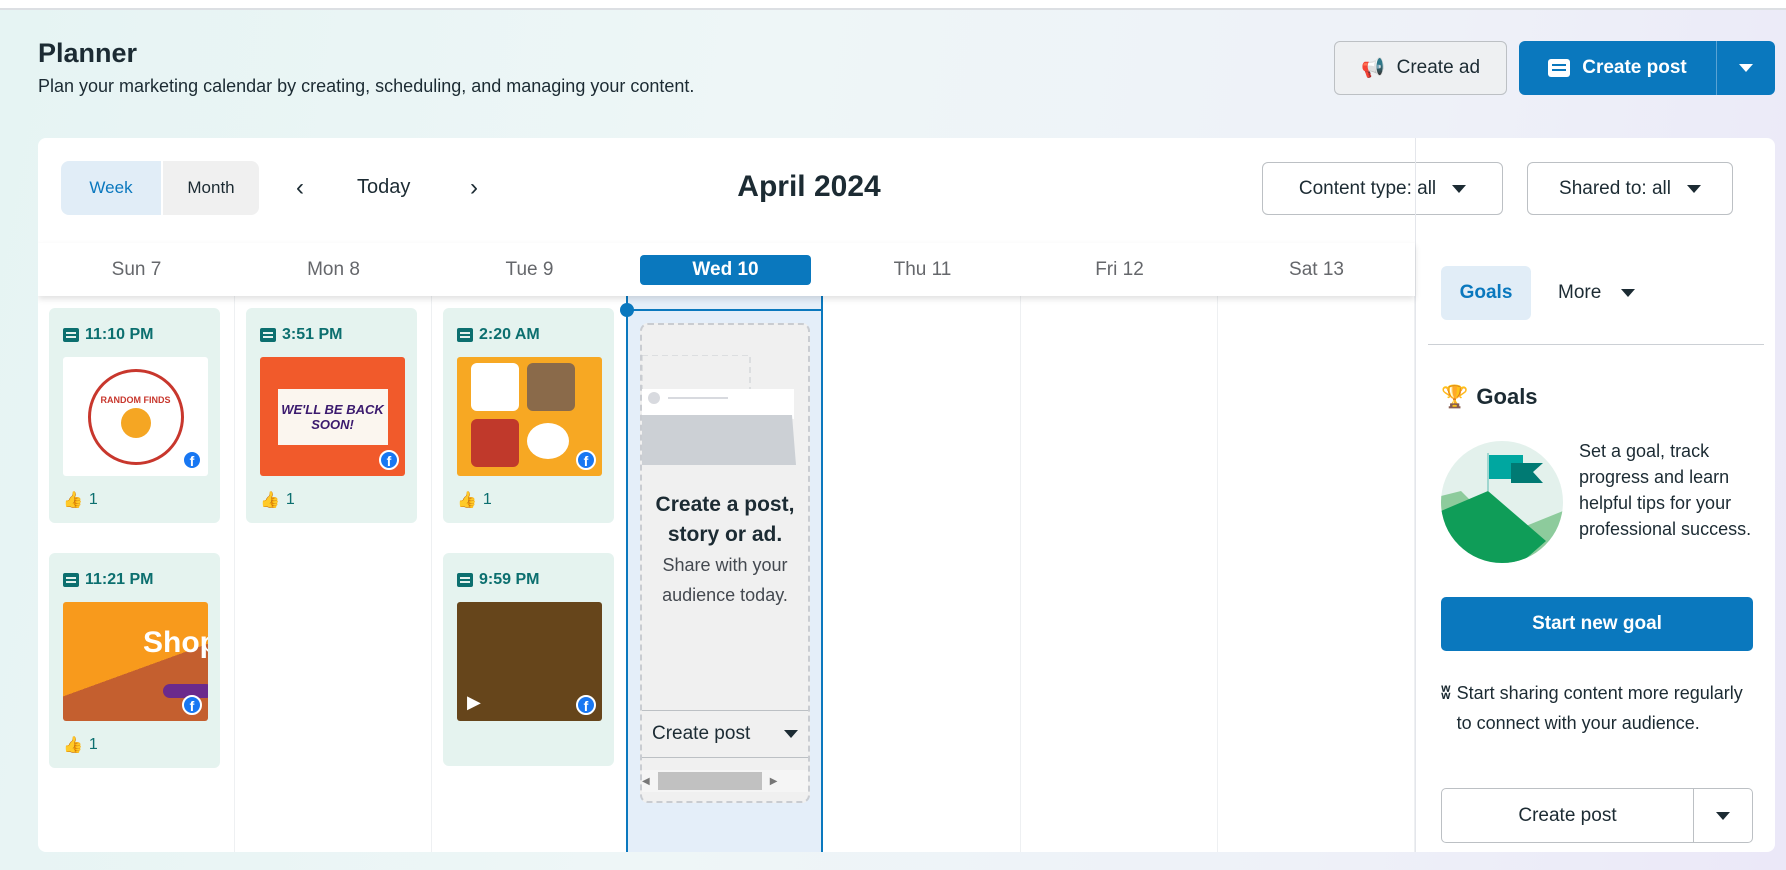  Describe the element at coordinates (774, 781) in the screenshot. I see `scroll-right-icon: ▶` at that location.